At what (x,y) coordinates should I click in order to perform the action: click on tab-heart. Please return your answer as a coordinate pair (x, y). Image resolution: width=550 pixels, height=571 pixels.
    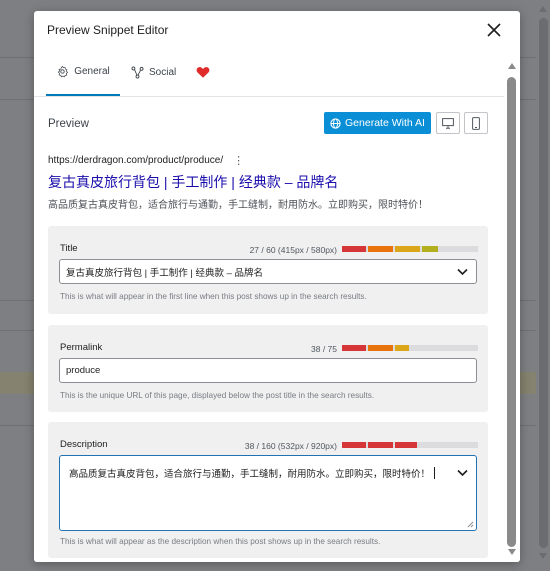
    Looking at the image, I should click on (205, 72).